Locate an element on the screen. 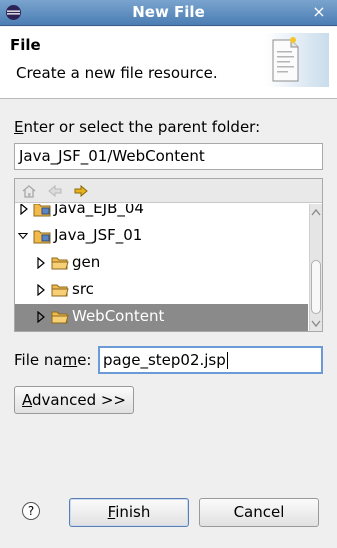 Image resolution: width=337 pixels, height=548 pixels. file-name-value: page_step02.jsp is located at coordinates (164, 360).